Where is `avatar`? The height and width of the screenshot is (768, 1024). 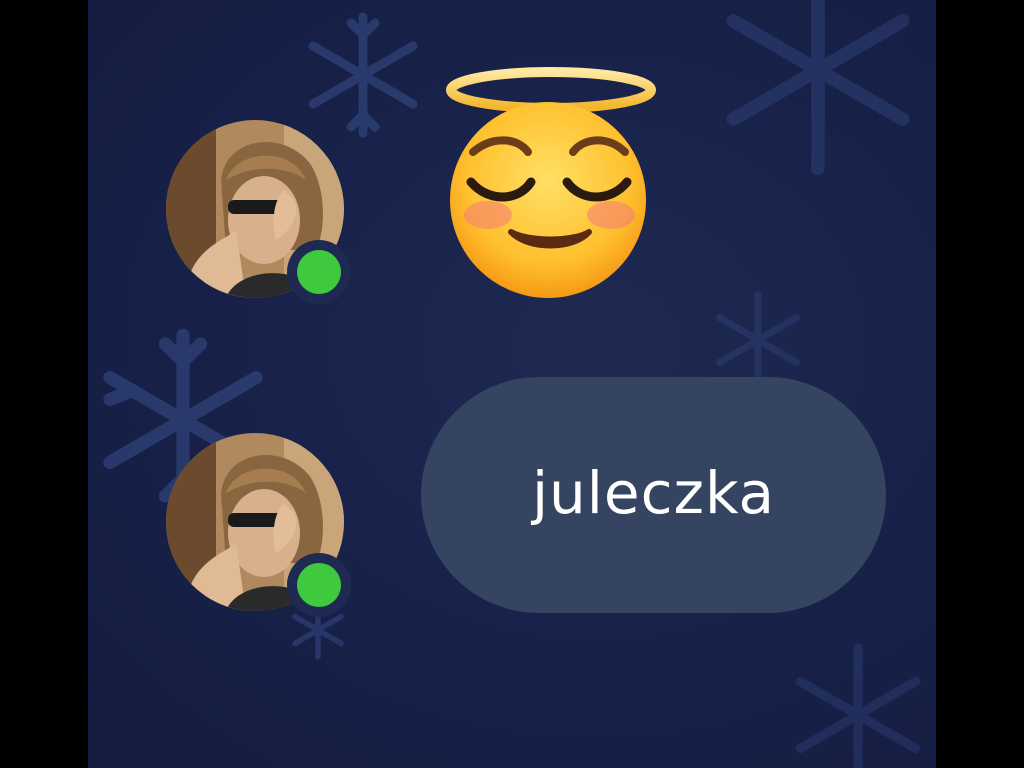 avatar is located at coordinates (255, 522).